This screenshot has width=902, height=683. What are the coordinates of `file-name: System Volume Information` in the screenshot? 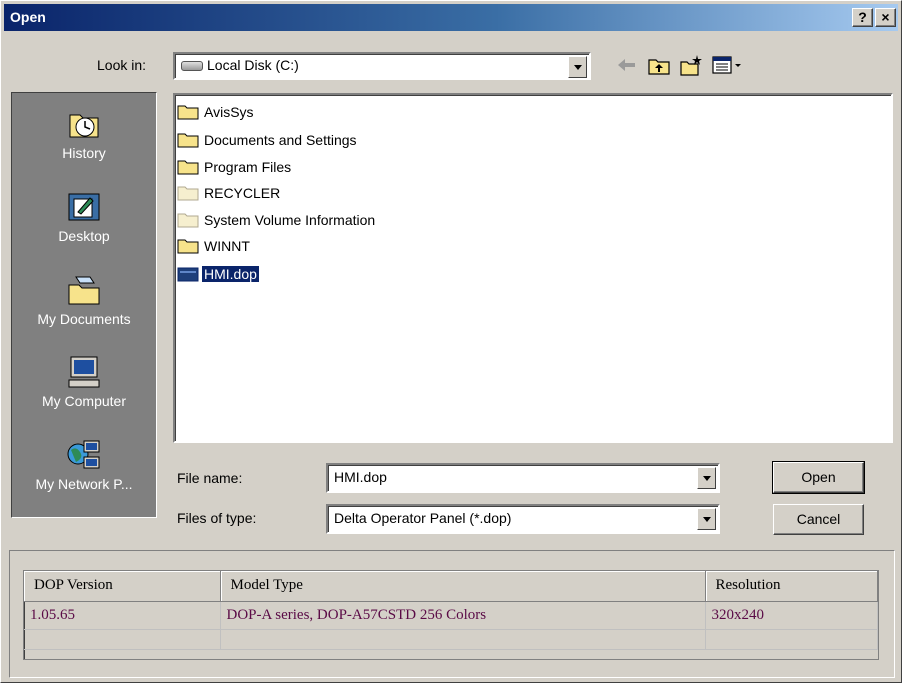 It's located at (290, 220).